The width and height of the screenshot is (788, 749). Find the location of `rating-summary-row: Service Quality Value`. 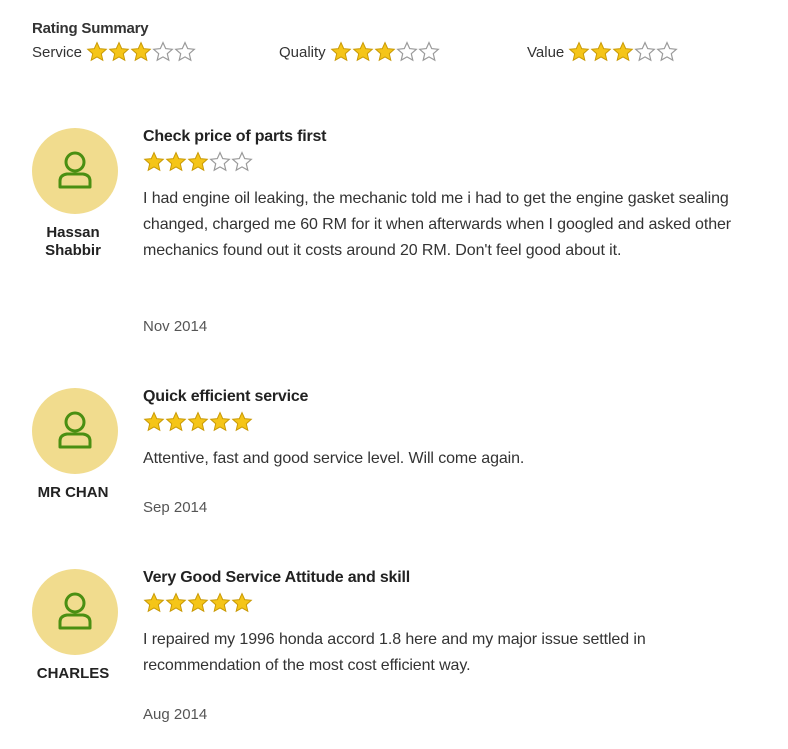

rating-summary-row: Service Quality Value is located at coordinates (392, 53).